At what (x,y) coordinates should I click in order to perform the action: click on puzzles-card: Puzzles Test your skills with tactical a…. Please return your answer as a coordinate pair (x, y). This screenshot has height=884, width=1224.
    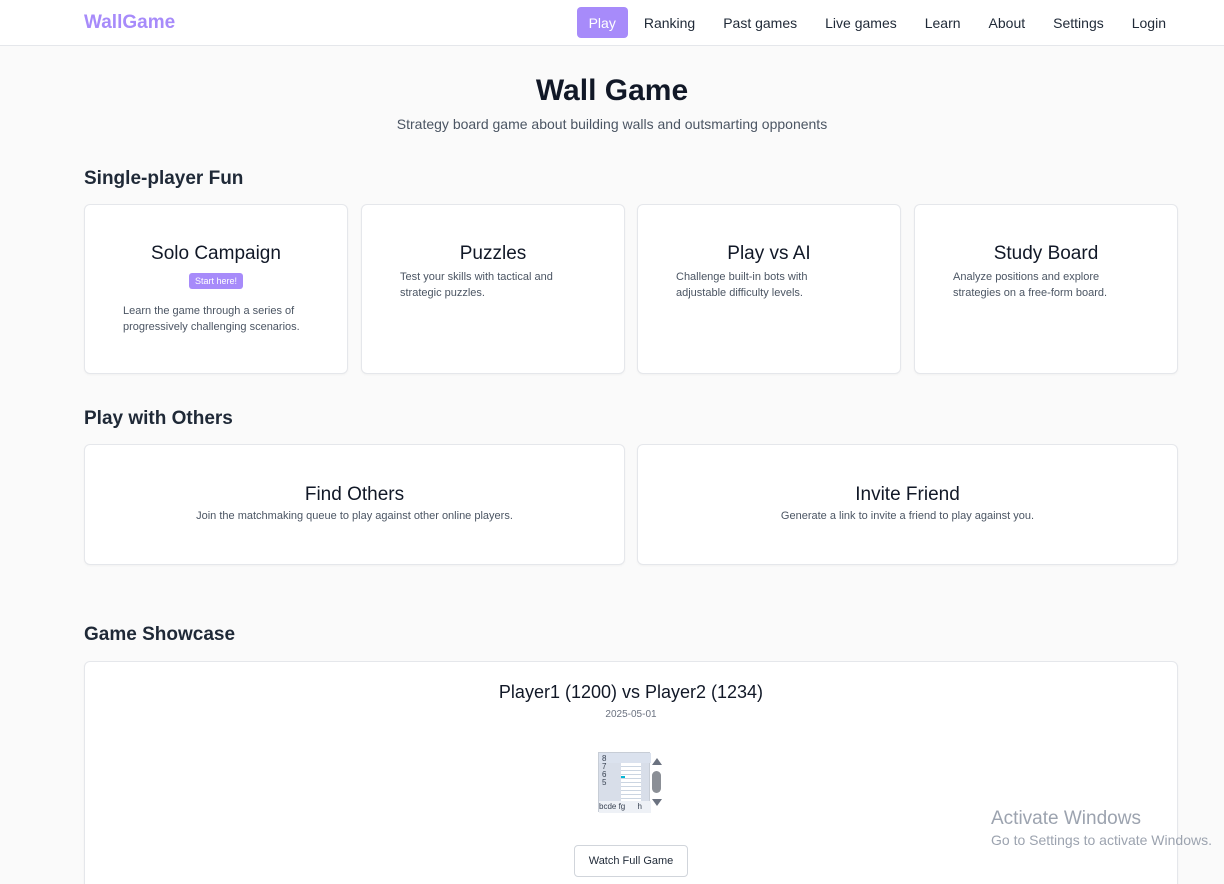
    Looking at the image, I should click on (493, 289).